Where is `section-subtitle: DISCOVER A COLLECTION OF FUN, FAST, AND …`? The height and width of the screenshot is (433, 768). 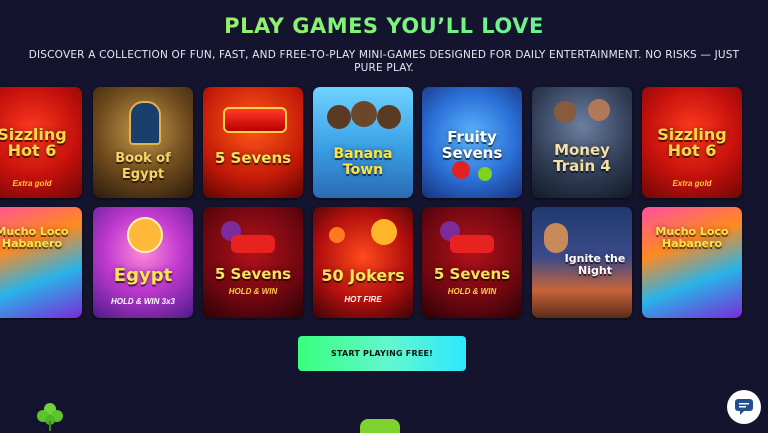
section-subtitle: DISCOVER A COLLECTION OF FUN, FAST, AND … is located at coordinates (384, 61).